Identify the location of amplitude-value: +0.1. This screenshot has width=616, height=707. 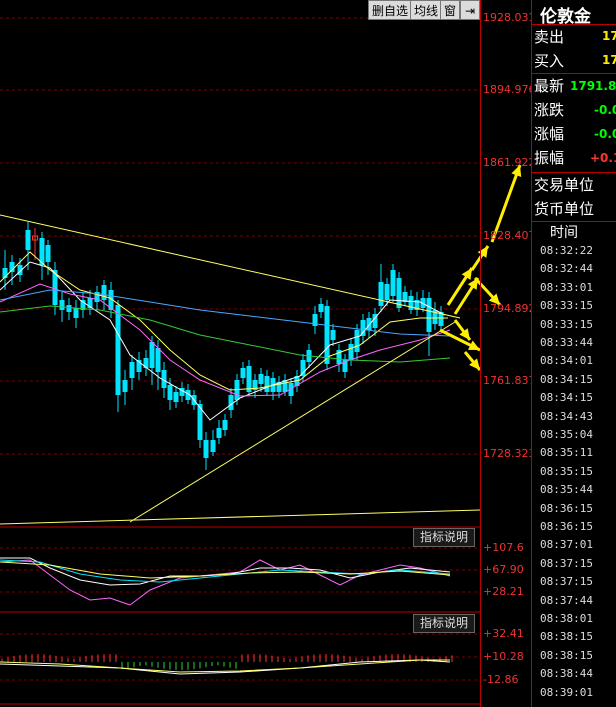
(603, 158).